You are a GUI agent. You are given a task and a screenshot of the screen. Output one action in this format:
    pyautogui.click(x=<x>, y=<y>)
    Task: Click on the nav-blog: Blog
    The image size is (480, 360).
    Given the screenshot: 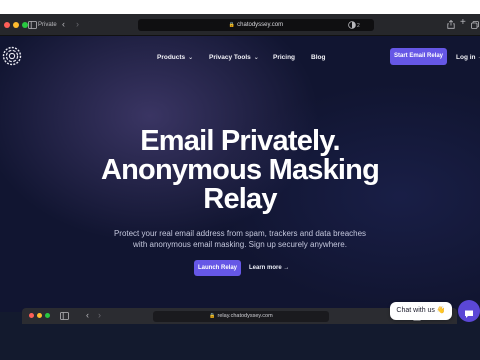 What is the action you would take?
    pyautogui.click(x=318, y=58)
    